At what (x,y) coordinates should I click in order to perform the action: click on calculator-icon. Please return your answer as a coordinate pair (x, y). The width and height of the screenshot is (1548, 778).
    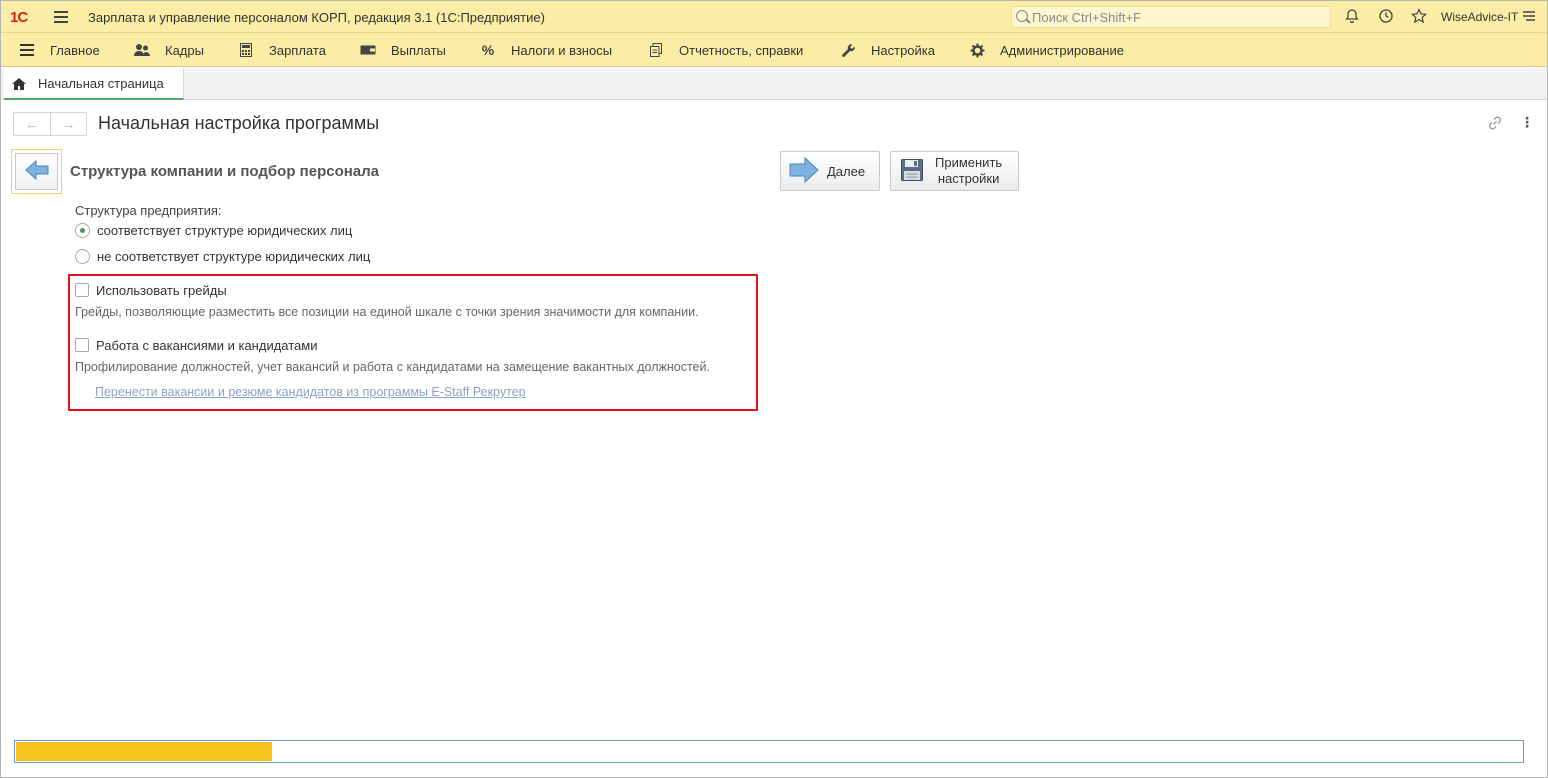
    Looking at the image, I should click on (246, 50).